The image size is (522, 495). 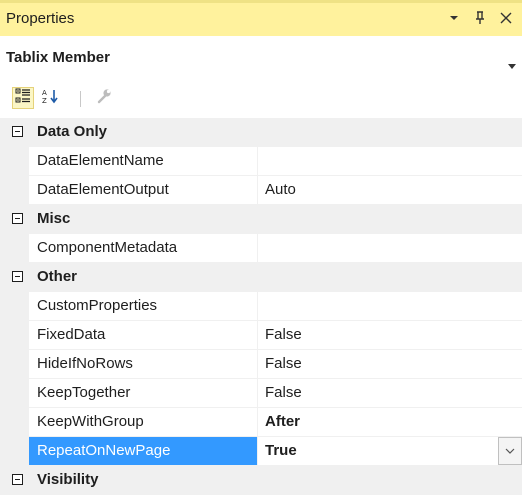 What do you see at coordinates (58, 57) in the screenshot?
I see `selected-object-name: Tablix Member` at bounding box center [58, 57].